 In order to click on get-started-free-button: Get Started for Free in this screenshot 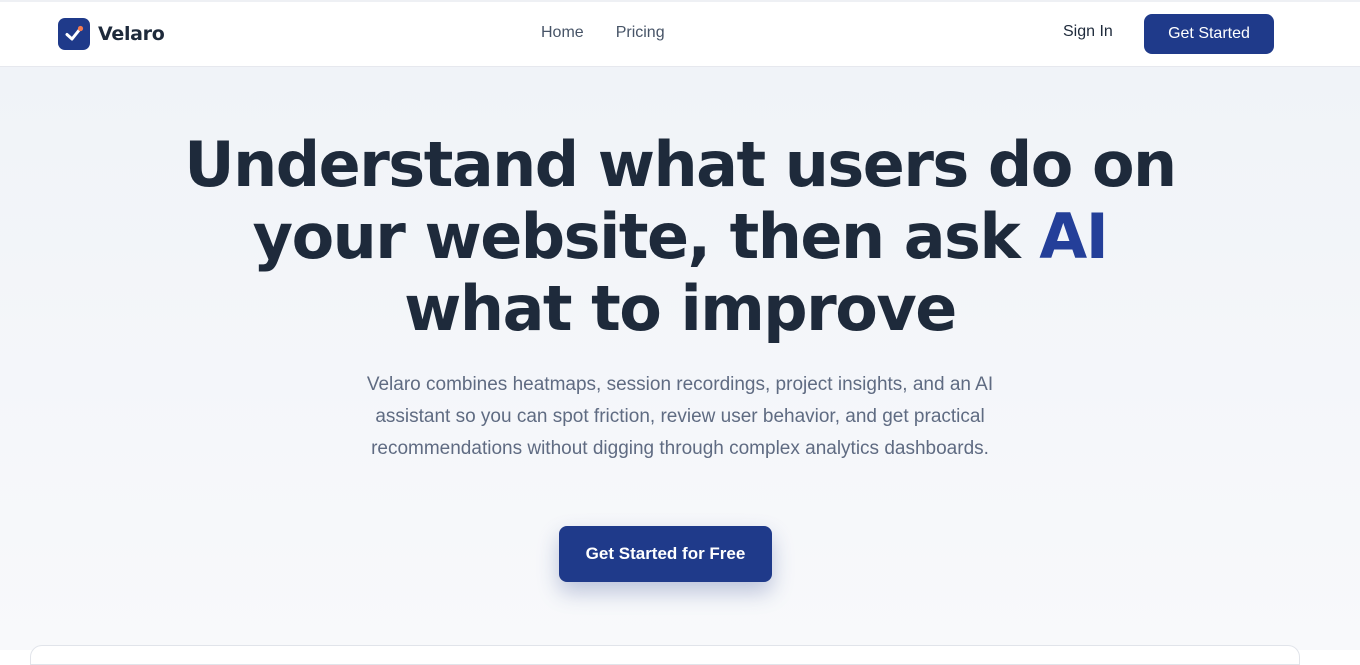, I will do `click(665, 554)`.